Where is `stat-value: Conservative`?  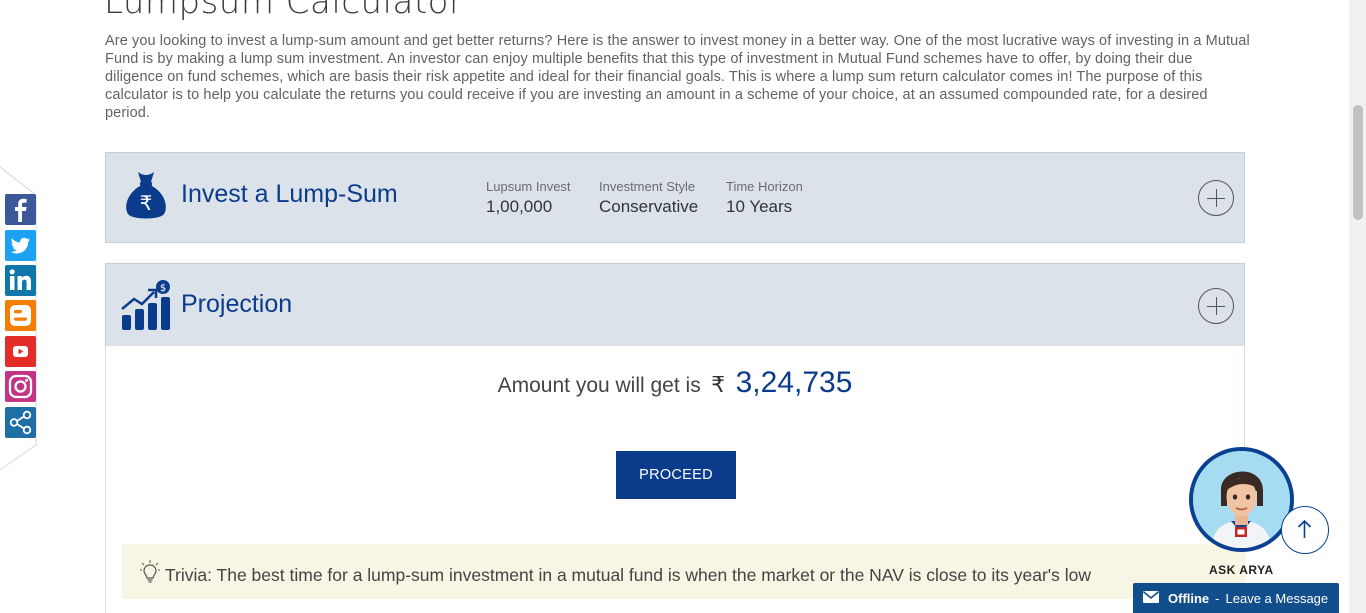 stat-value: Conservative is located at coordinates (649, 206).